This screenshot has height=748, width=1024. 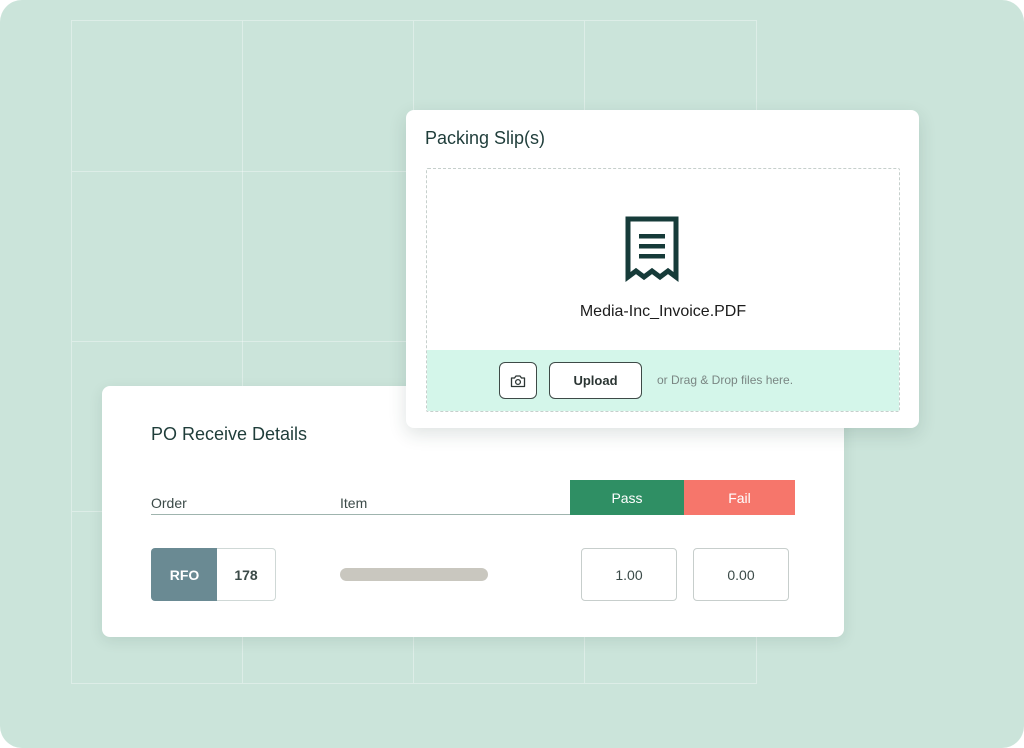 What do you see at coordinates (739, 497) in the screenshot?
I see `column-header-fail: Fail` at bounding box center [739, 497].